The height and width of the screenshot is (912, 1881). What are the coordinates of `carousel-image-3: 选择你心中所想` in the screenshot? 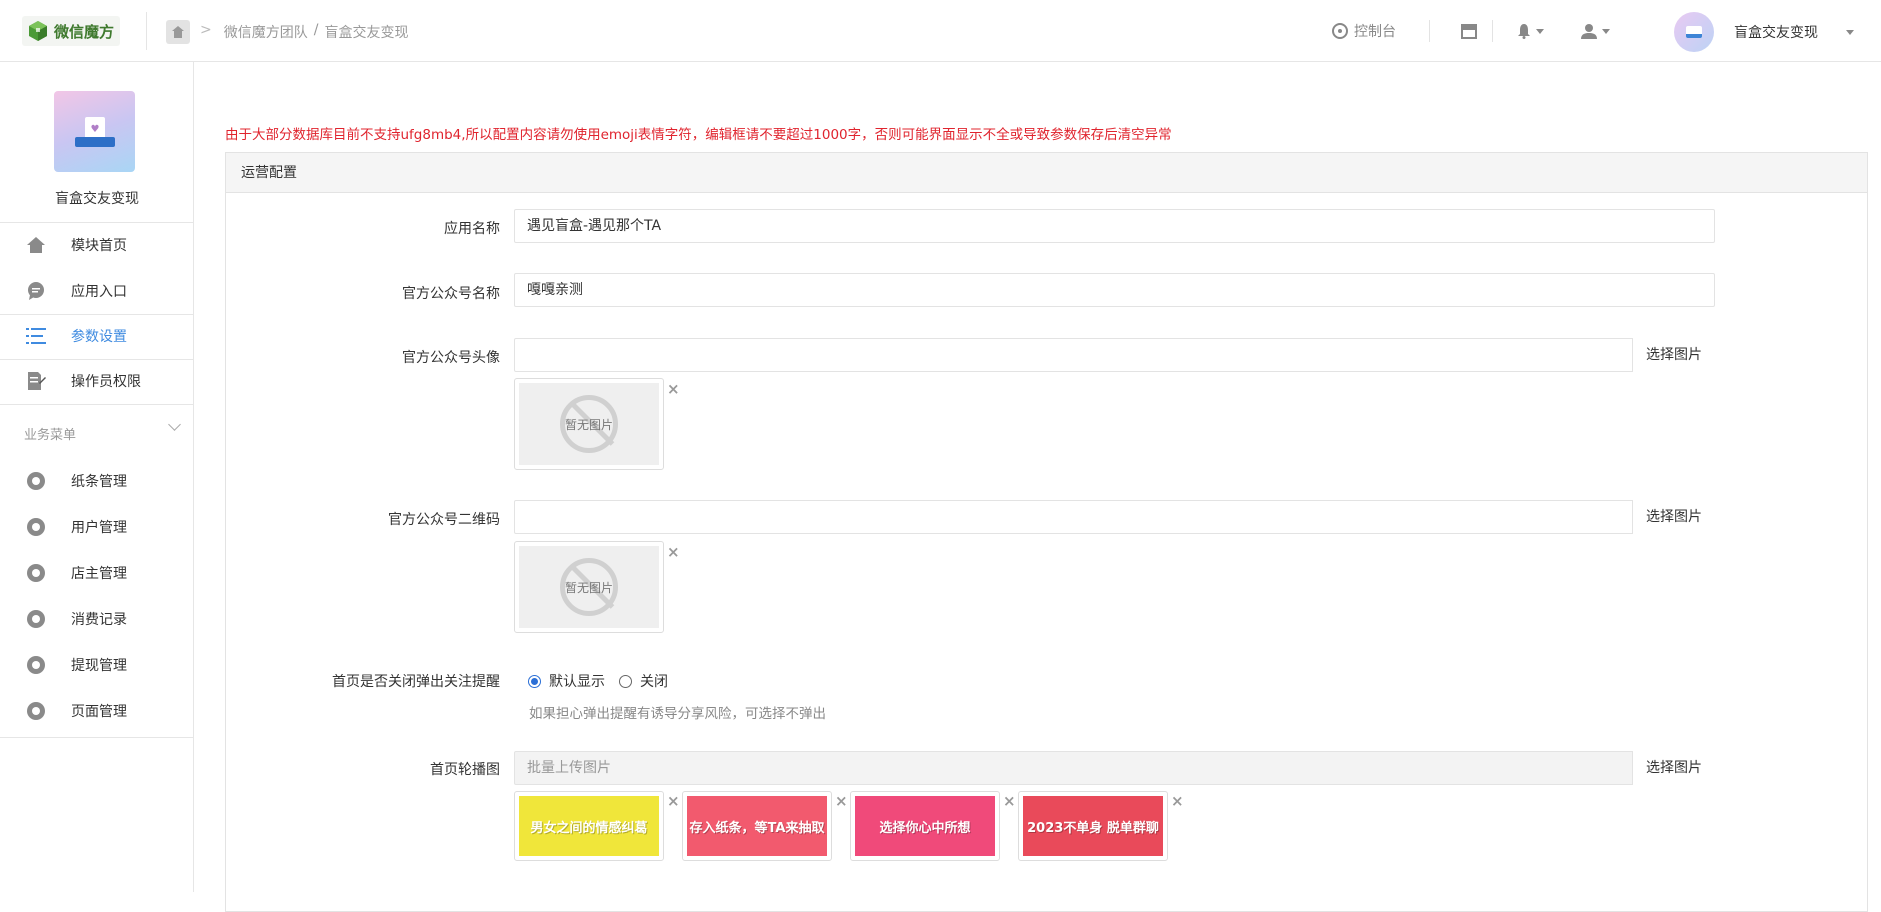 It's located at (925, 826).